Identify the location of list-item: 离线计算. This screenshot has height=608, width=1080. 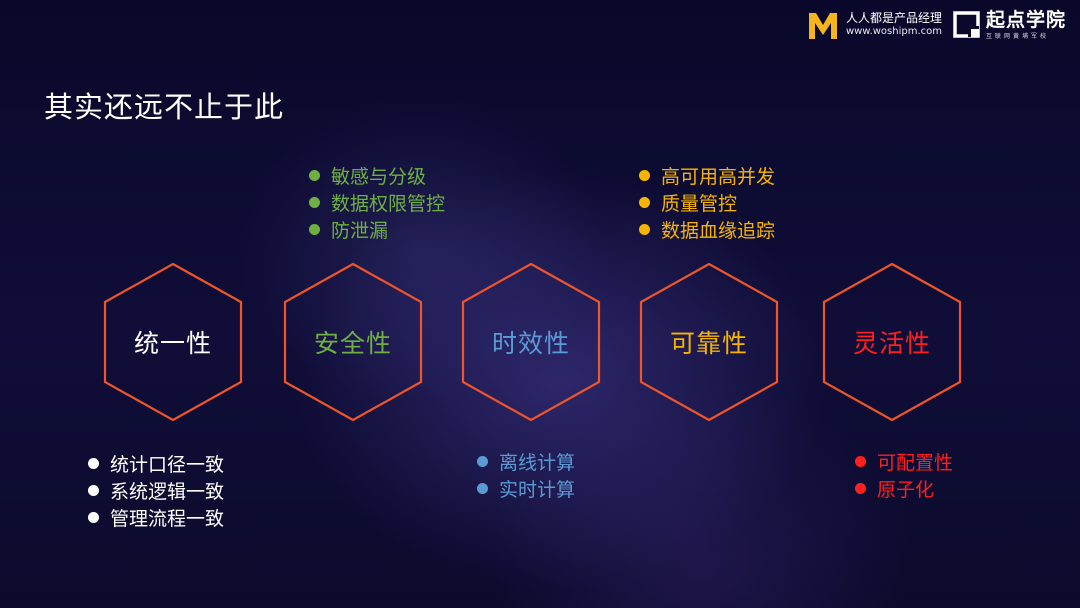
(526, 461).